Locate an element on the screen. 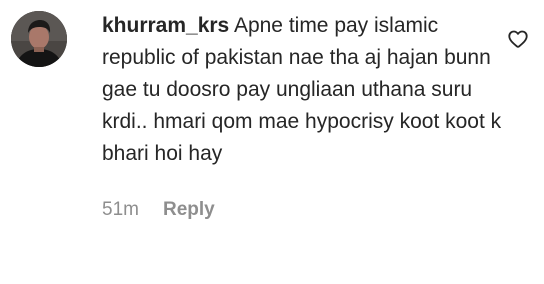 This screenshot has width=544, height=284. avatar is located at coordinates (39, 39).